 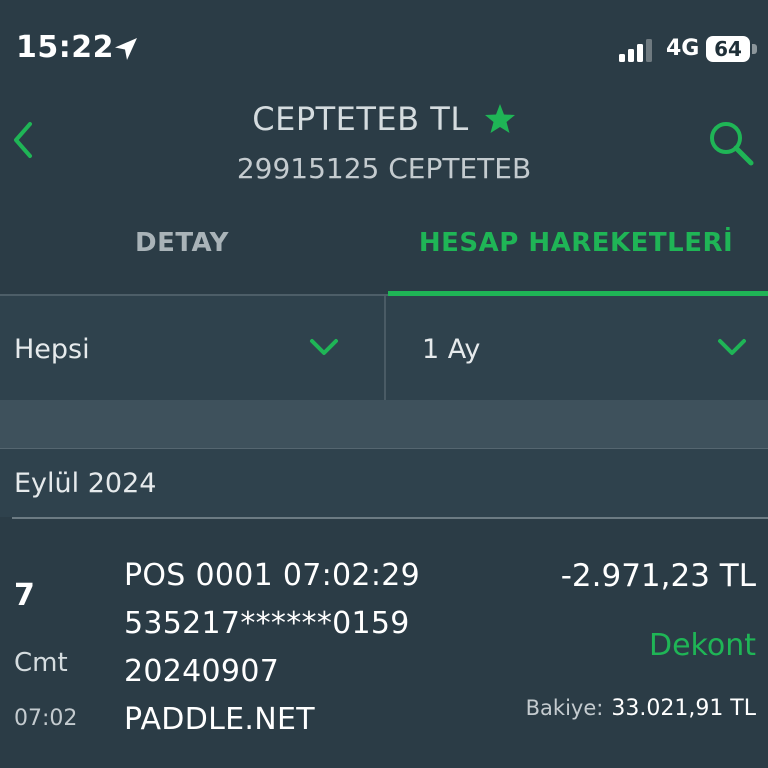 I want to click on balance-value: 33.021,91 TL, so click(x=683, y=708).